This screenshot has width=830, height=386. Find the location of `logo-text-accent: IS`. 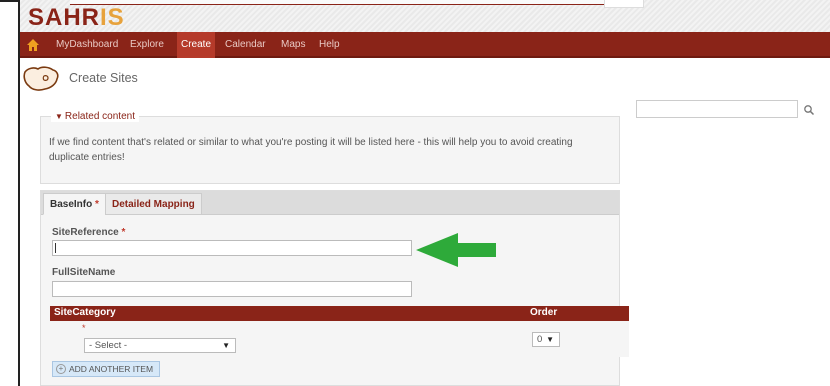

logo-text-accent: IS is located at coordinates (112, 17).